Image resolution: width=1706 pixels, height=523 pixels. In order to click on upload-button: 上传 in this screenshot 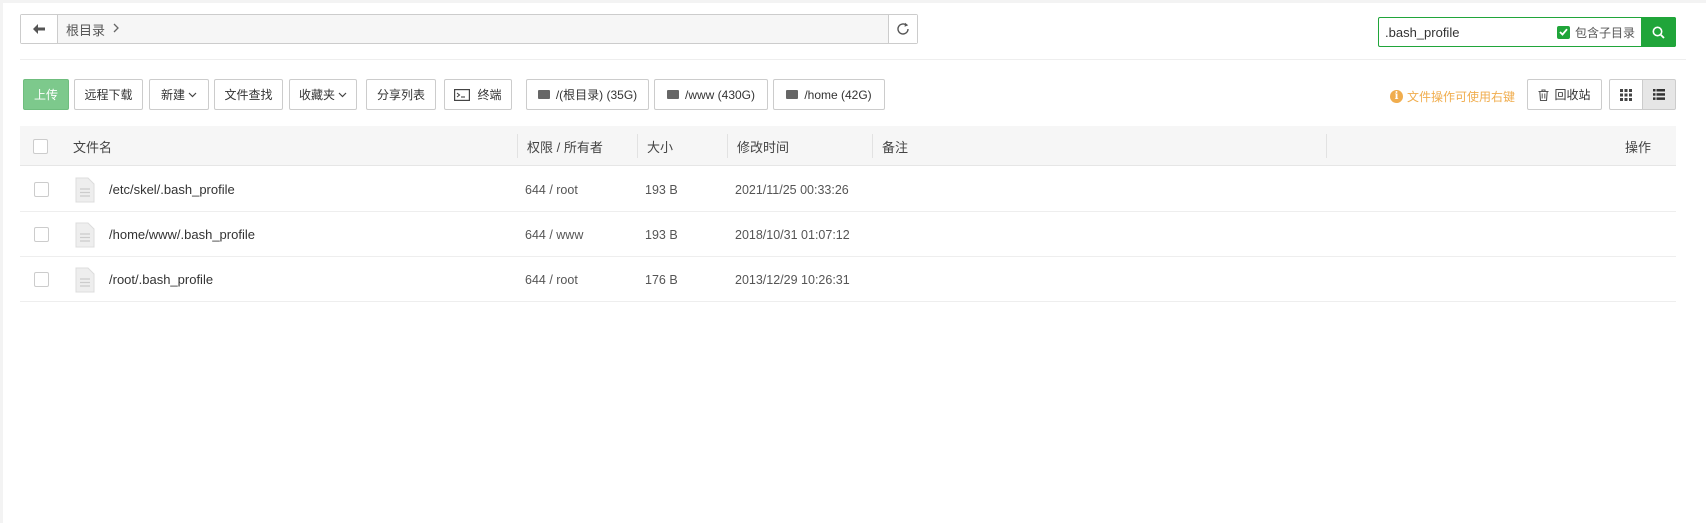, I will do `click(46, 94)`.